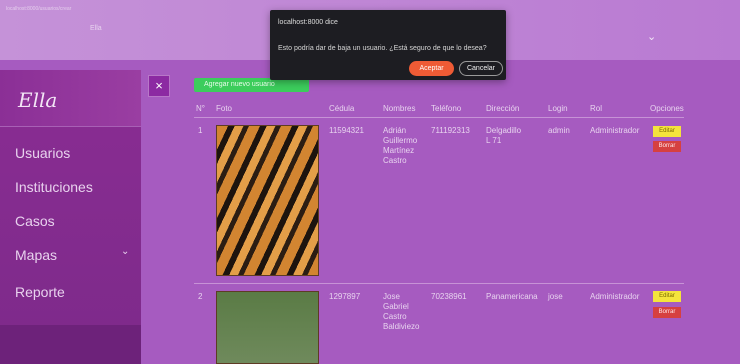 Image resolution: width=740 pixels, height=364 pixels. What do you see at coordinates (504, 135) in the screenshot?
I see `row1-direccion: Delgadillo L 71` at bounding box center [504, 135].